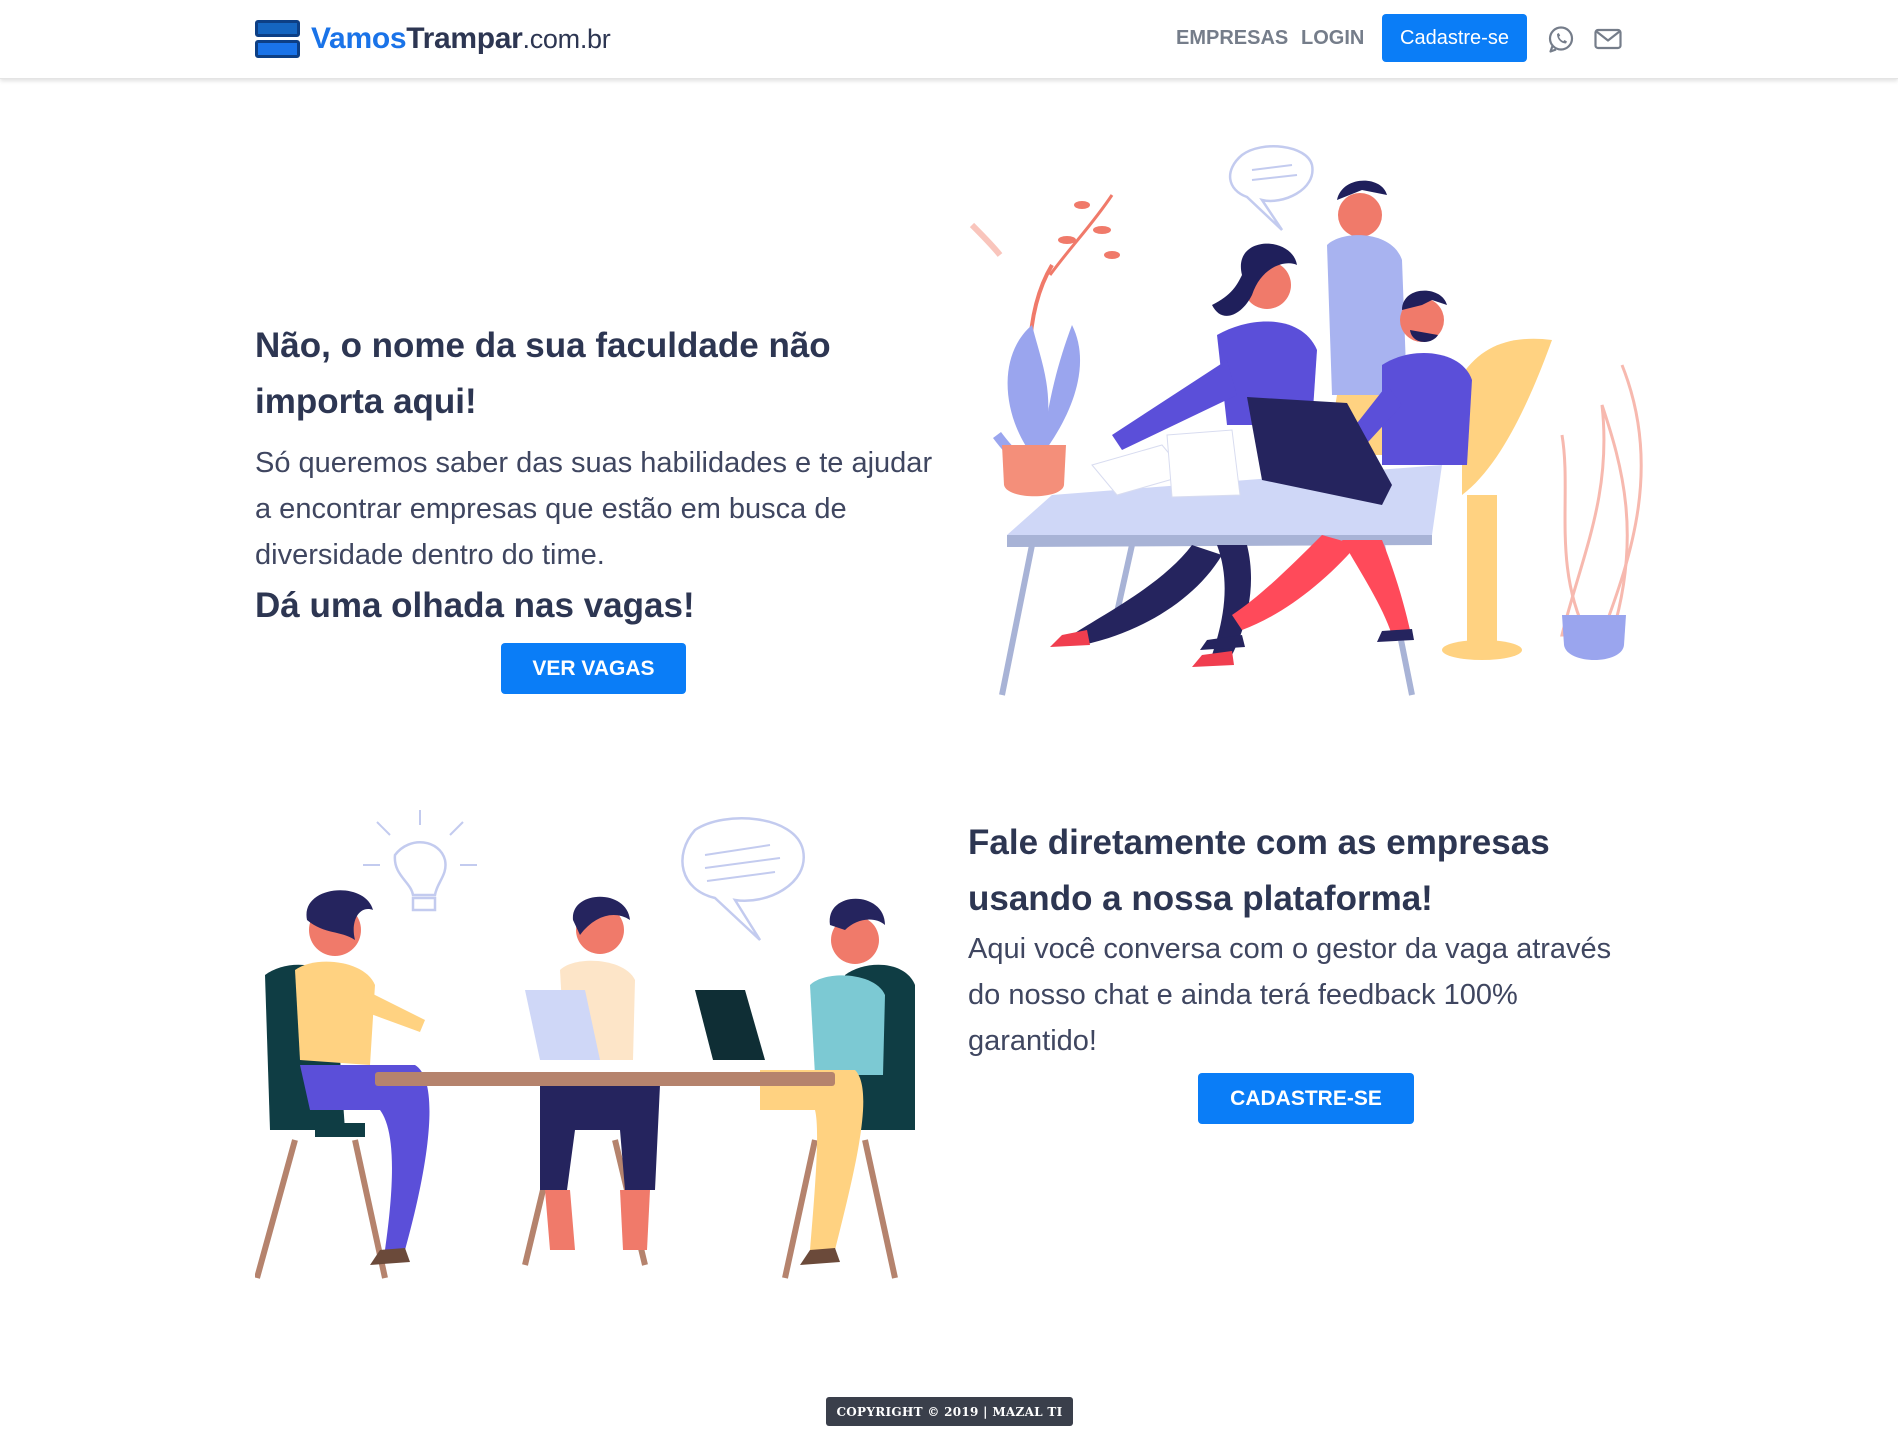 The width and height of the screenshot is (1898, 1439). Describe the element at coordinates (566, 39) in the screenshot. I see `brand-name-domain: .com.br` at that location.